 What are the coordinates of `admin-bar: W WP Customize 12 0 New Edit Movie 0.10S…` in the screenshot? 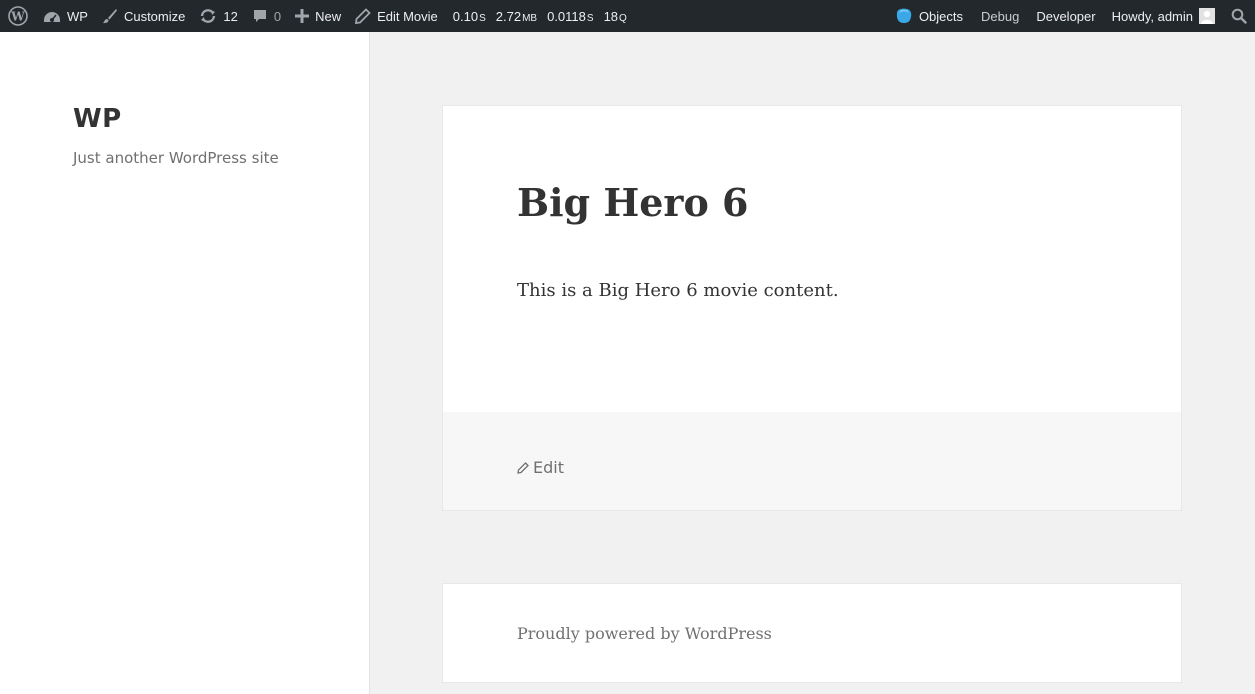 It's located at (627, 16).